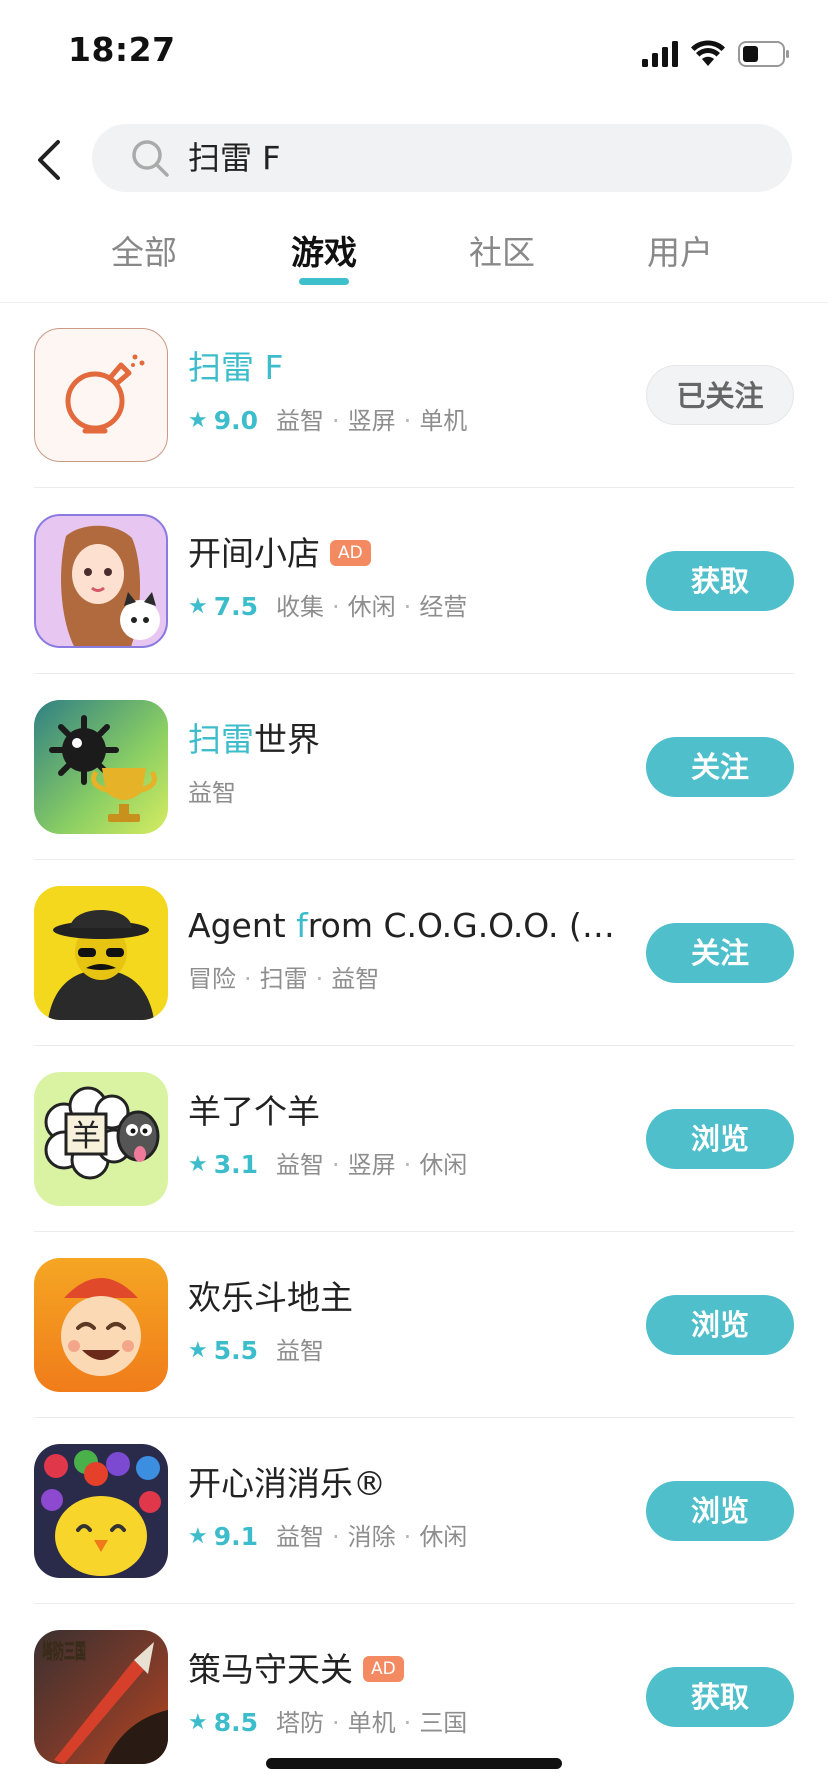 This screenshot has height=1792, width=828. I want to click on search-input: 扫雷 F, so click(442, 158).